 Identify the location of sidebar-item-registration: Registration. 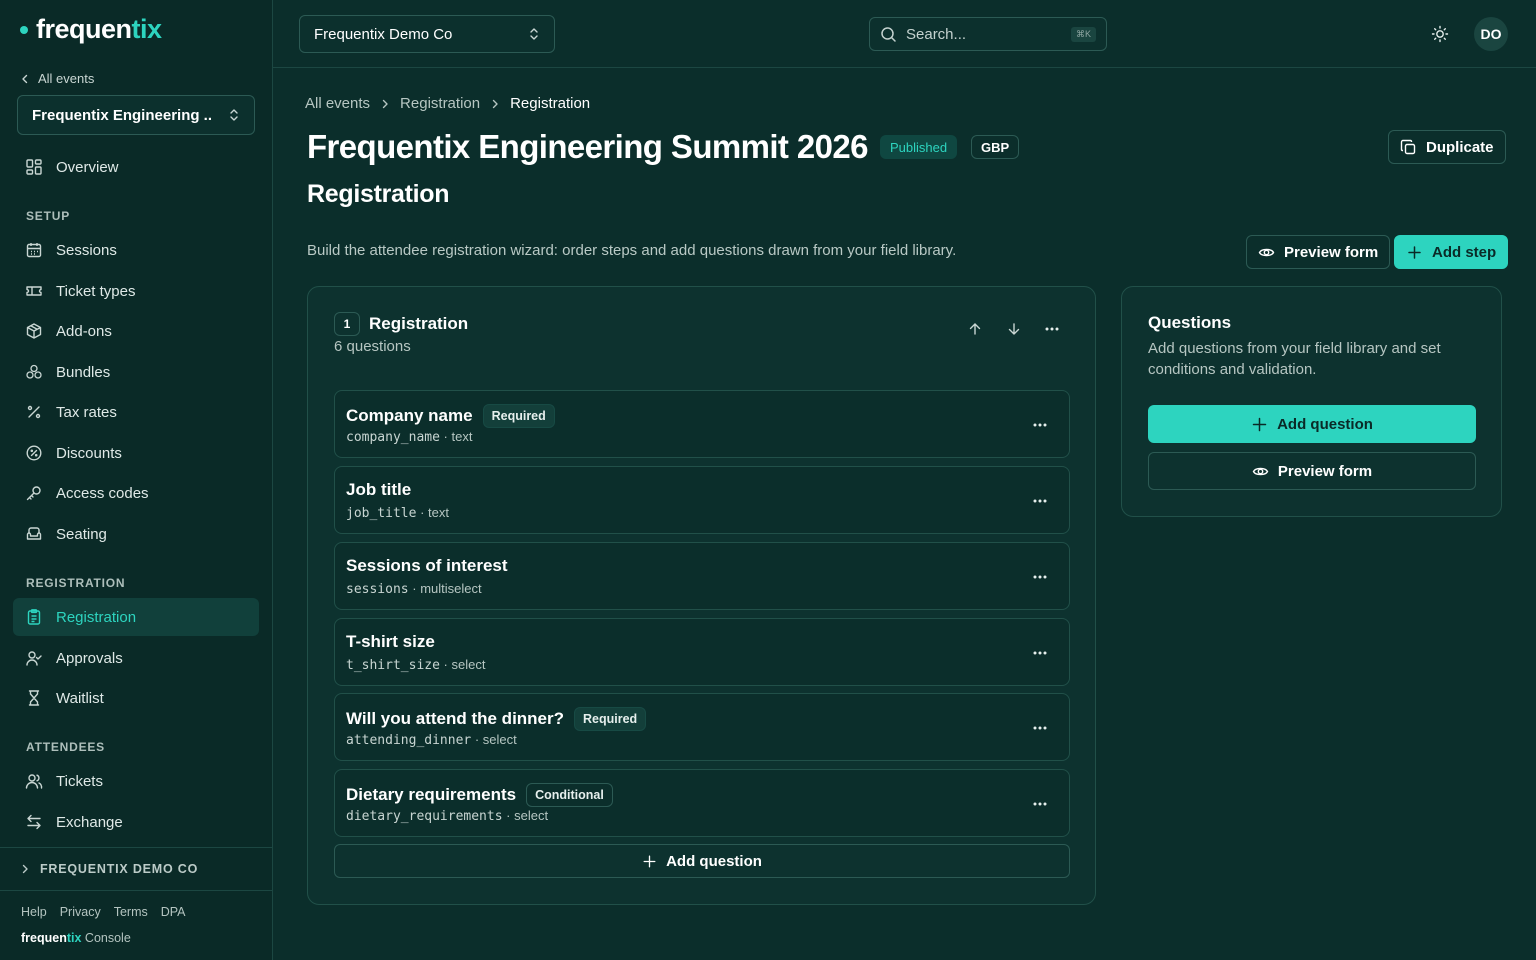
(136, 617).